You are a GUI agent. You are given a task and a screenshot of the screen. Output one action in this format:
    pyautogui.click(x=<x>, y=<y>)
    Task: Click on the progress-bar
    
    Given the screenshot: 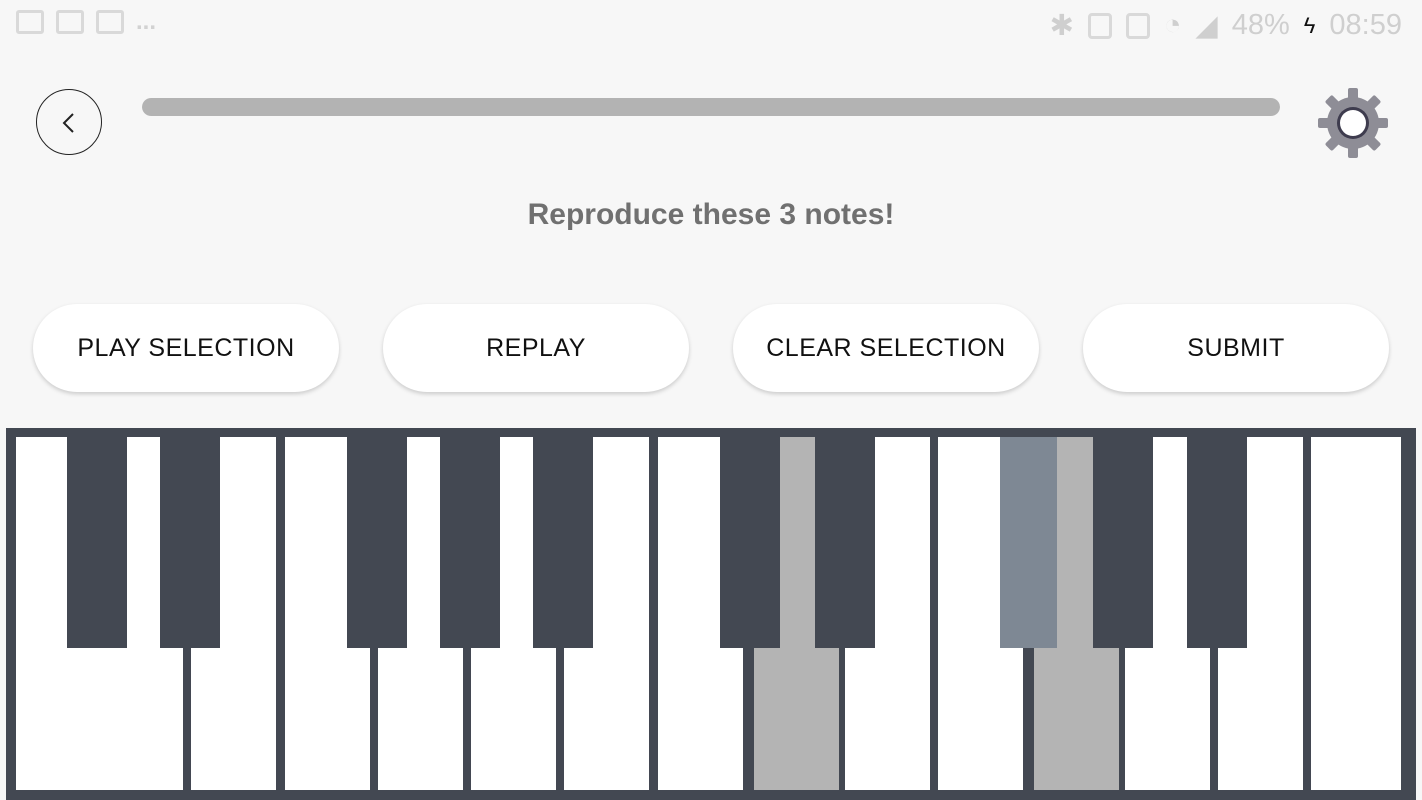 What is the action you would take?
    pyautogui.click(x=711, y=107)
    